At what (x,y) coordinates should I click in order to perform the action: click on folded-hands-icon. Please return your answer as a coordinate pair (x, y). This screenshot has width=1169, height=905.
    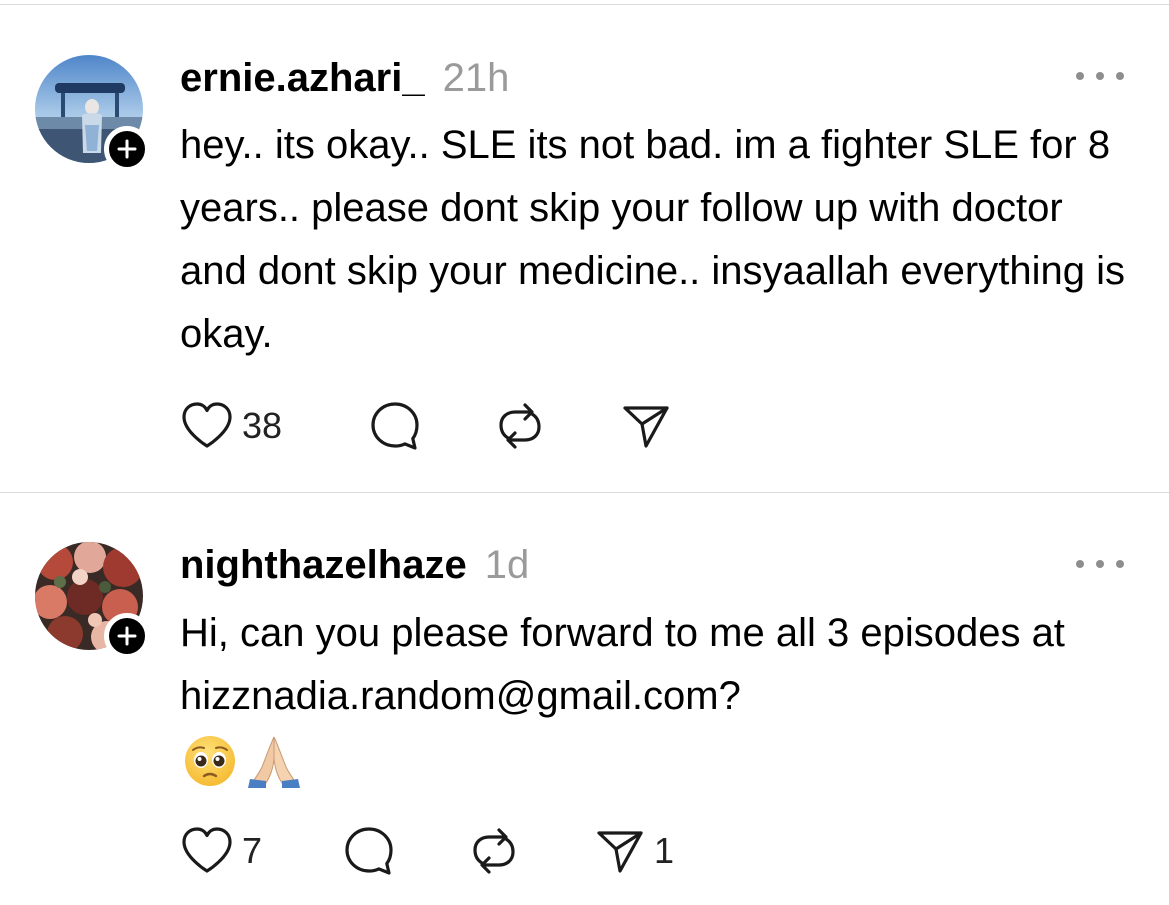
    Looking at the image, I should click on (274, 762).